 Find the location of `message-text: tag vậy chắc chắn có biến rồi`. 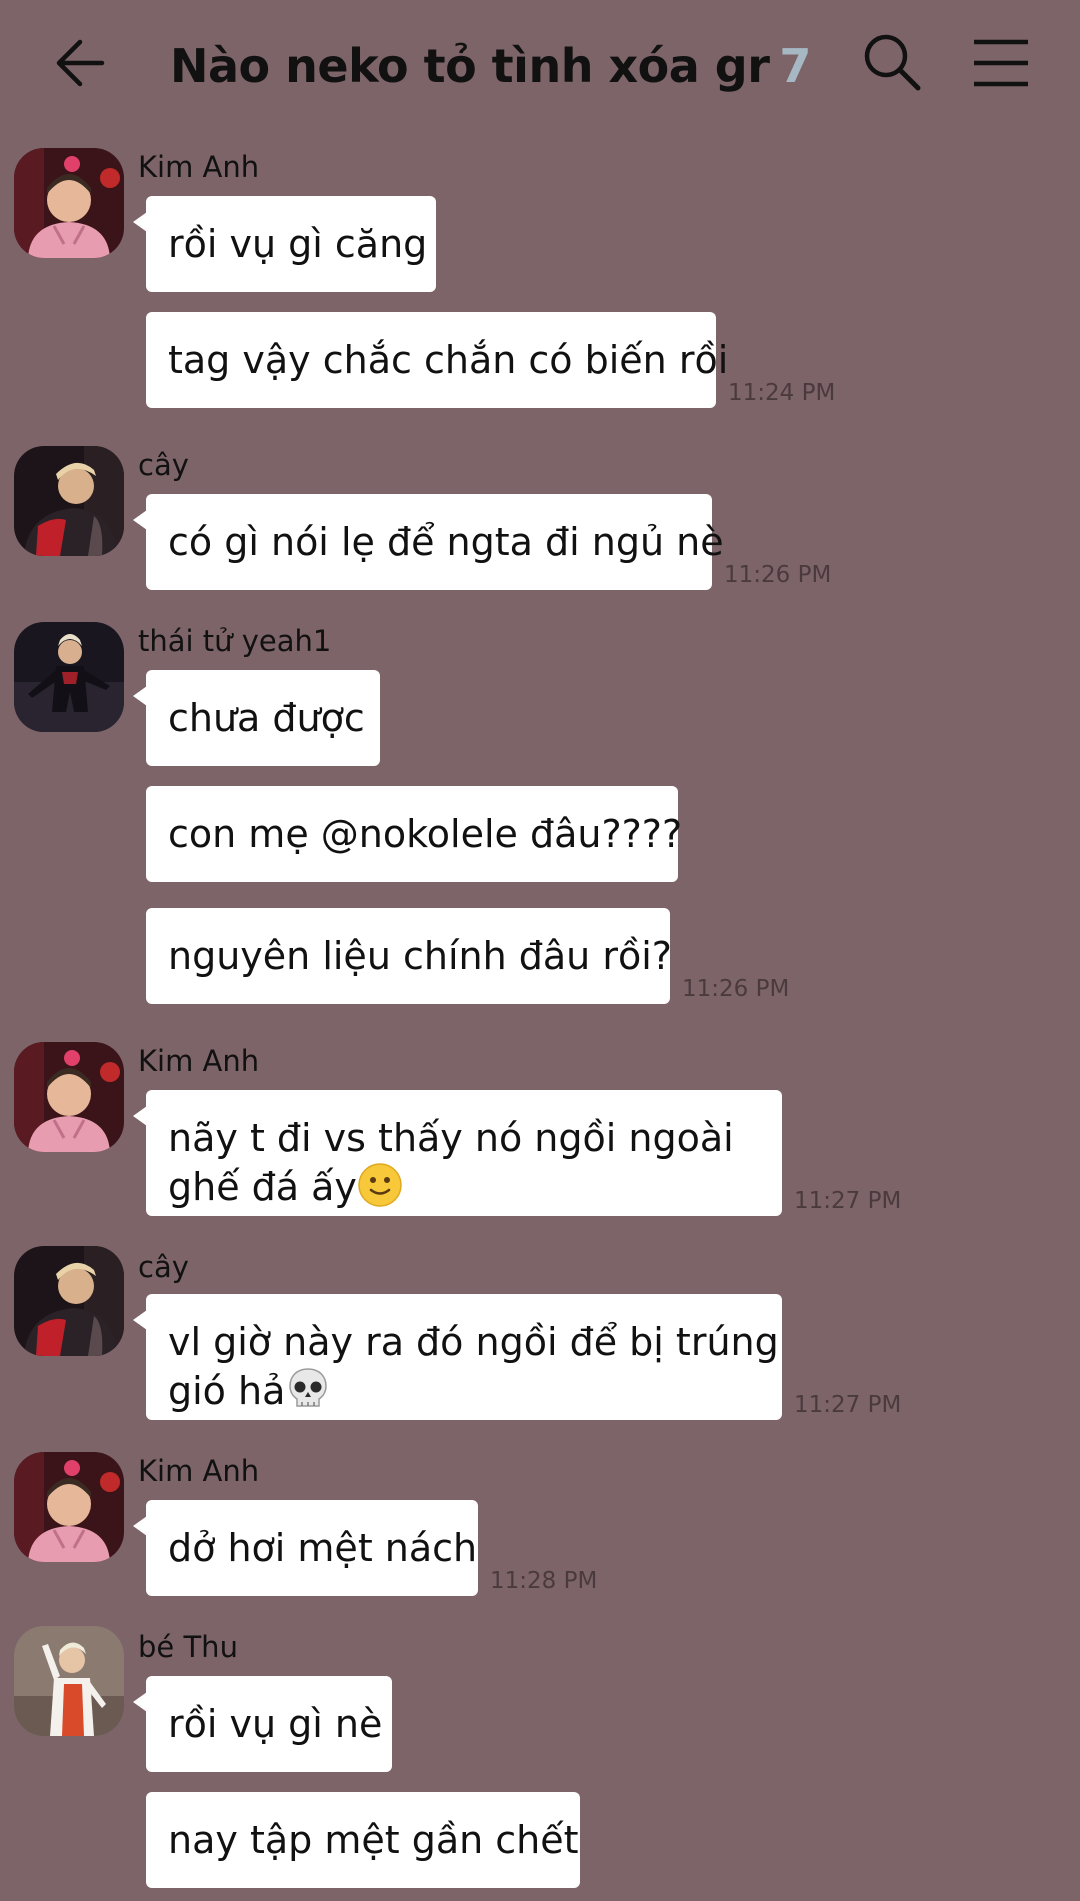

message-text: tag vậy chắc chắn có biến rồi is located at coordinates (448, 360).